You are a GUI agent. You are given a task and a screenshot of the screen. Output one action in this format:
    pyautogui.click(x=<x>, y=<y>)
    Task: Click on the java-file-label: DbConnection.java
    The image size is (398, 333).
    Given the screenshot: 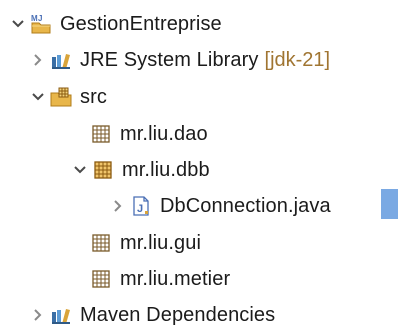 What is the action you would take?
    pyautogui.click(x=245, y=206)
    